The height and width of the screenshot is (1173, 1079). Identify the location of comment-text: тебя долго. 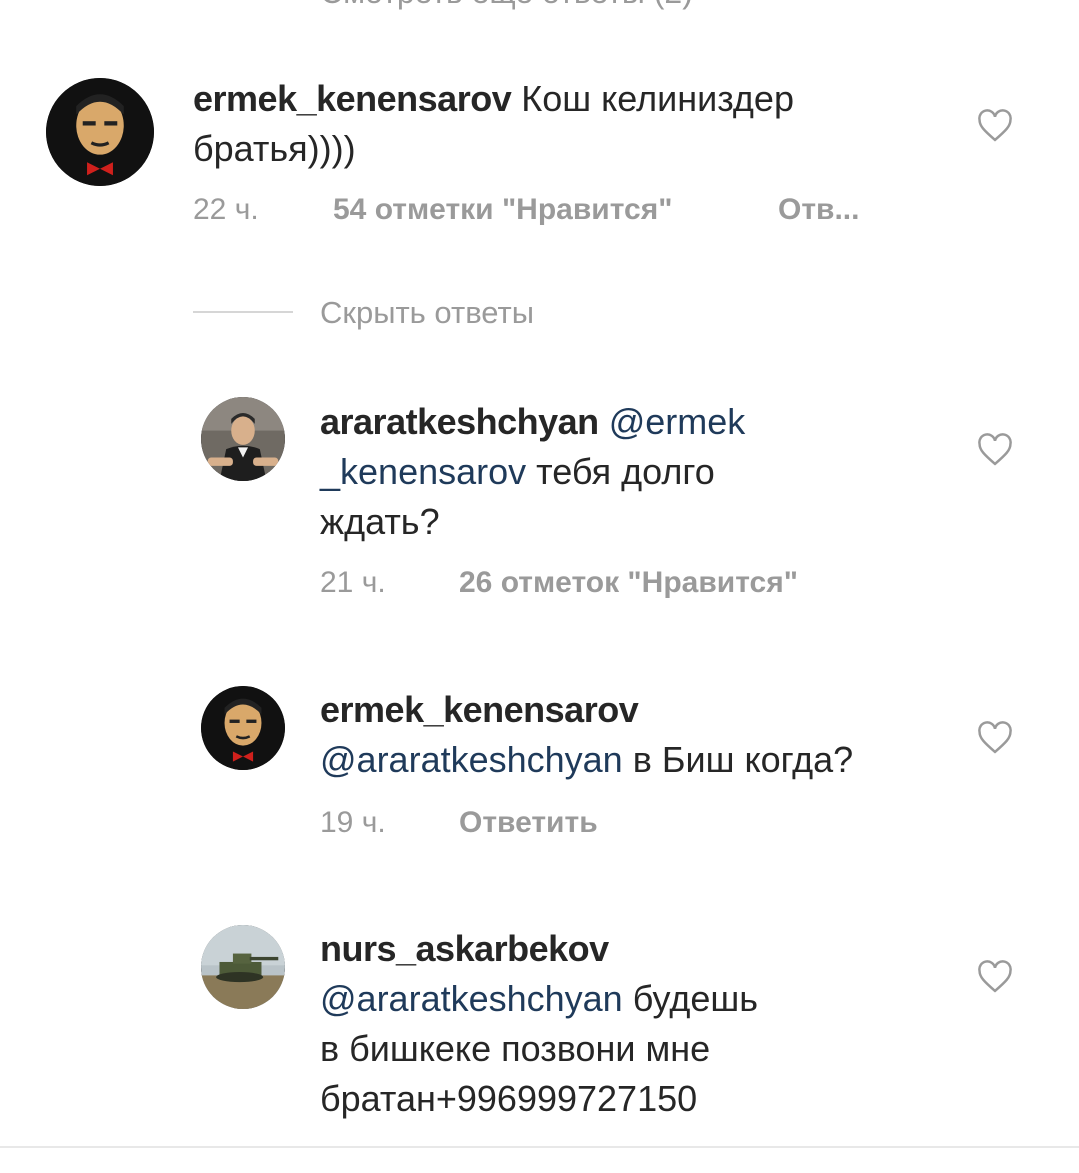
(620, 471).